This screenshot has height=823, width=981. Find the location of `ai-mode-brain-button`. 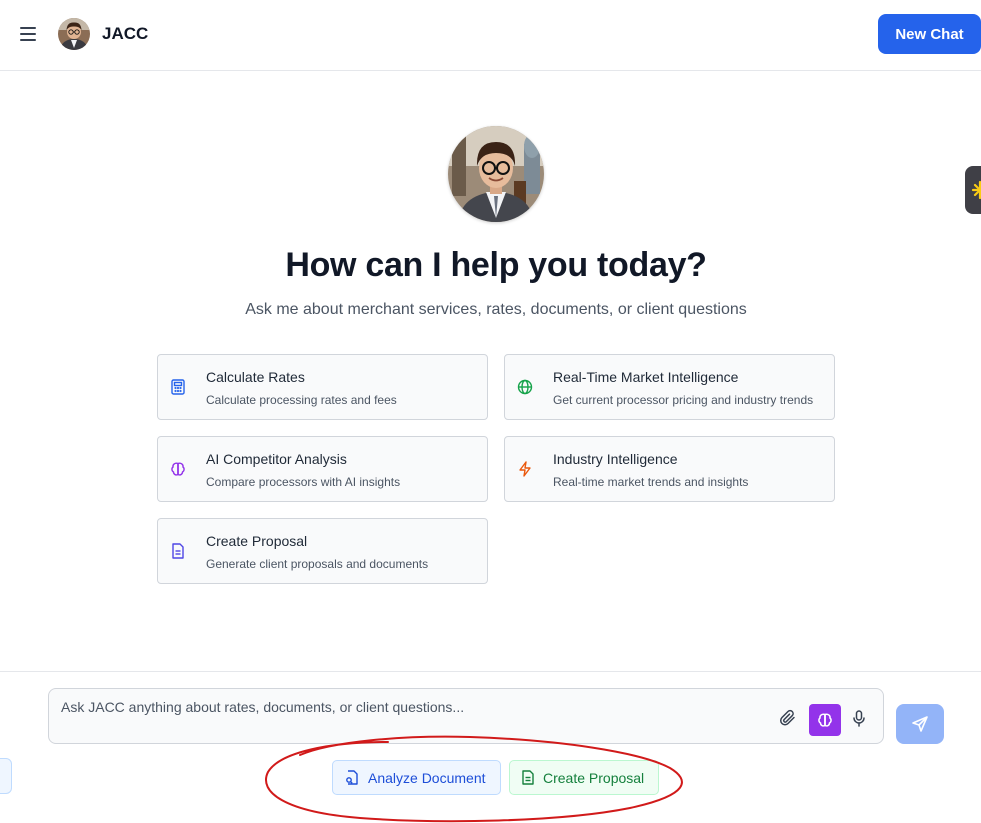

ai-mode-brain-button is located at coordinates (825, 720).